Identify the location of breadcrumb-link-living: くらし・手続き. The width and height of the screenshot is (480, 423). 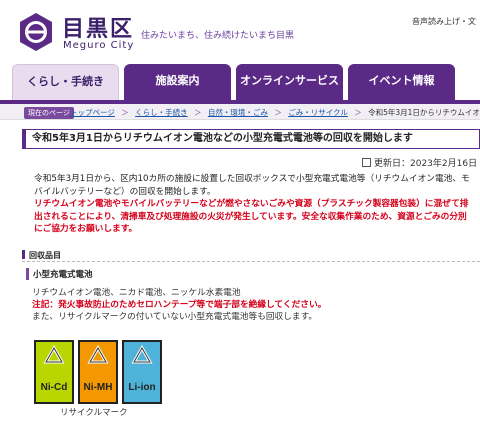
(161, 112).